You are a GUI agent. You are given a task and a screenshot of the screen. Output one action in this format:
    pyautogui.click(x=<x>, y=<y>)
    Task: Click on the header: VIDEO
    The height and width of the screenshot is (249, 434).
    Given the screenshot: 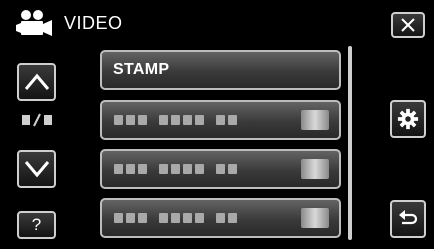 What is the action you would take?
    pyautogui.click(x=68, y=23)
    